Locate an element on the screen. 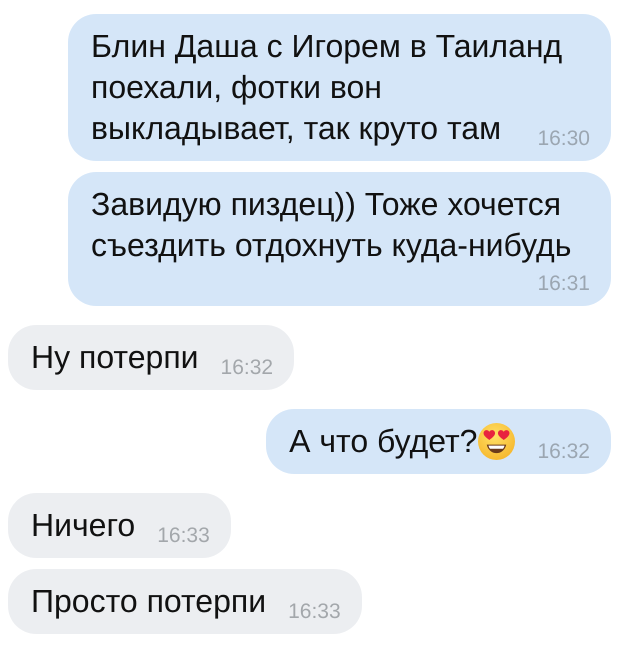 This screenshot has width=620, height=646. message-text: Ну потерпи is located at coordinates (115, 357).